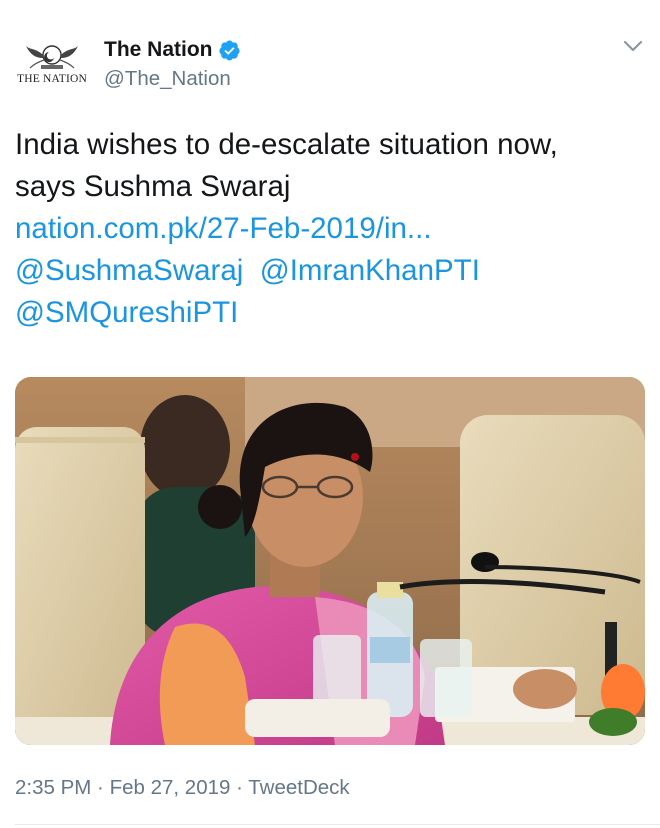  I want to click on account-handle: @The_Nation, so click(167, 79).